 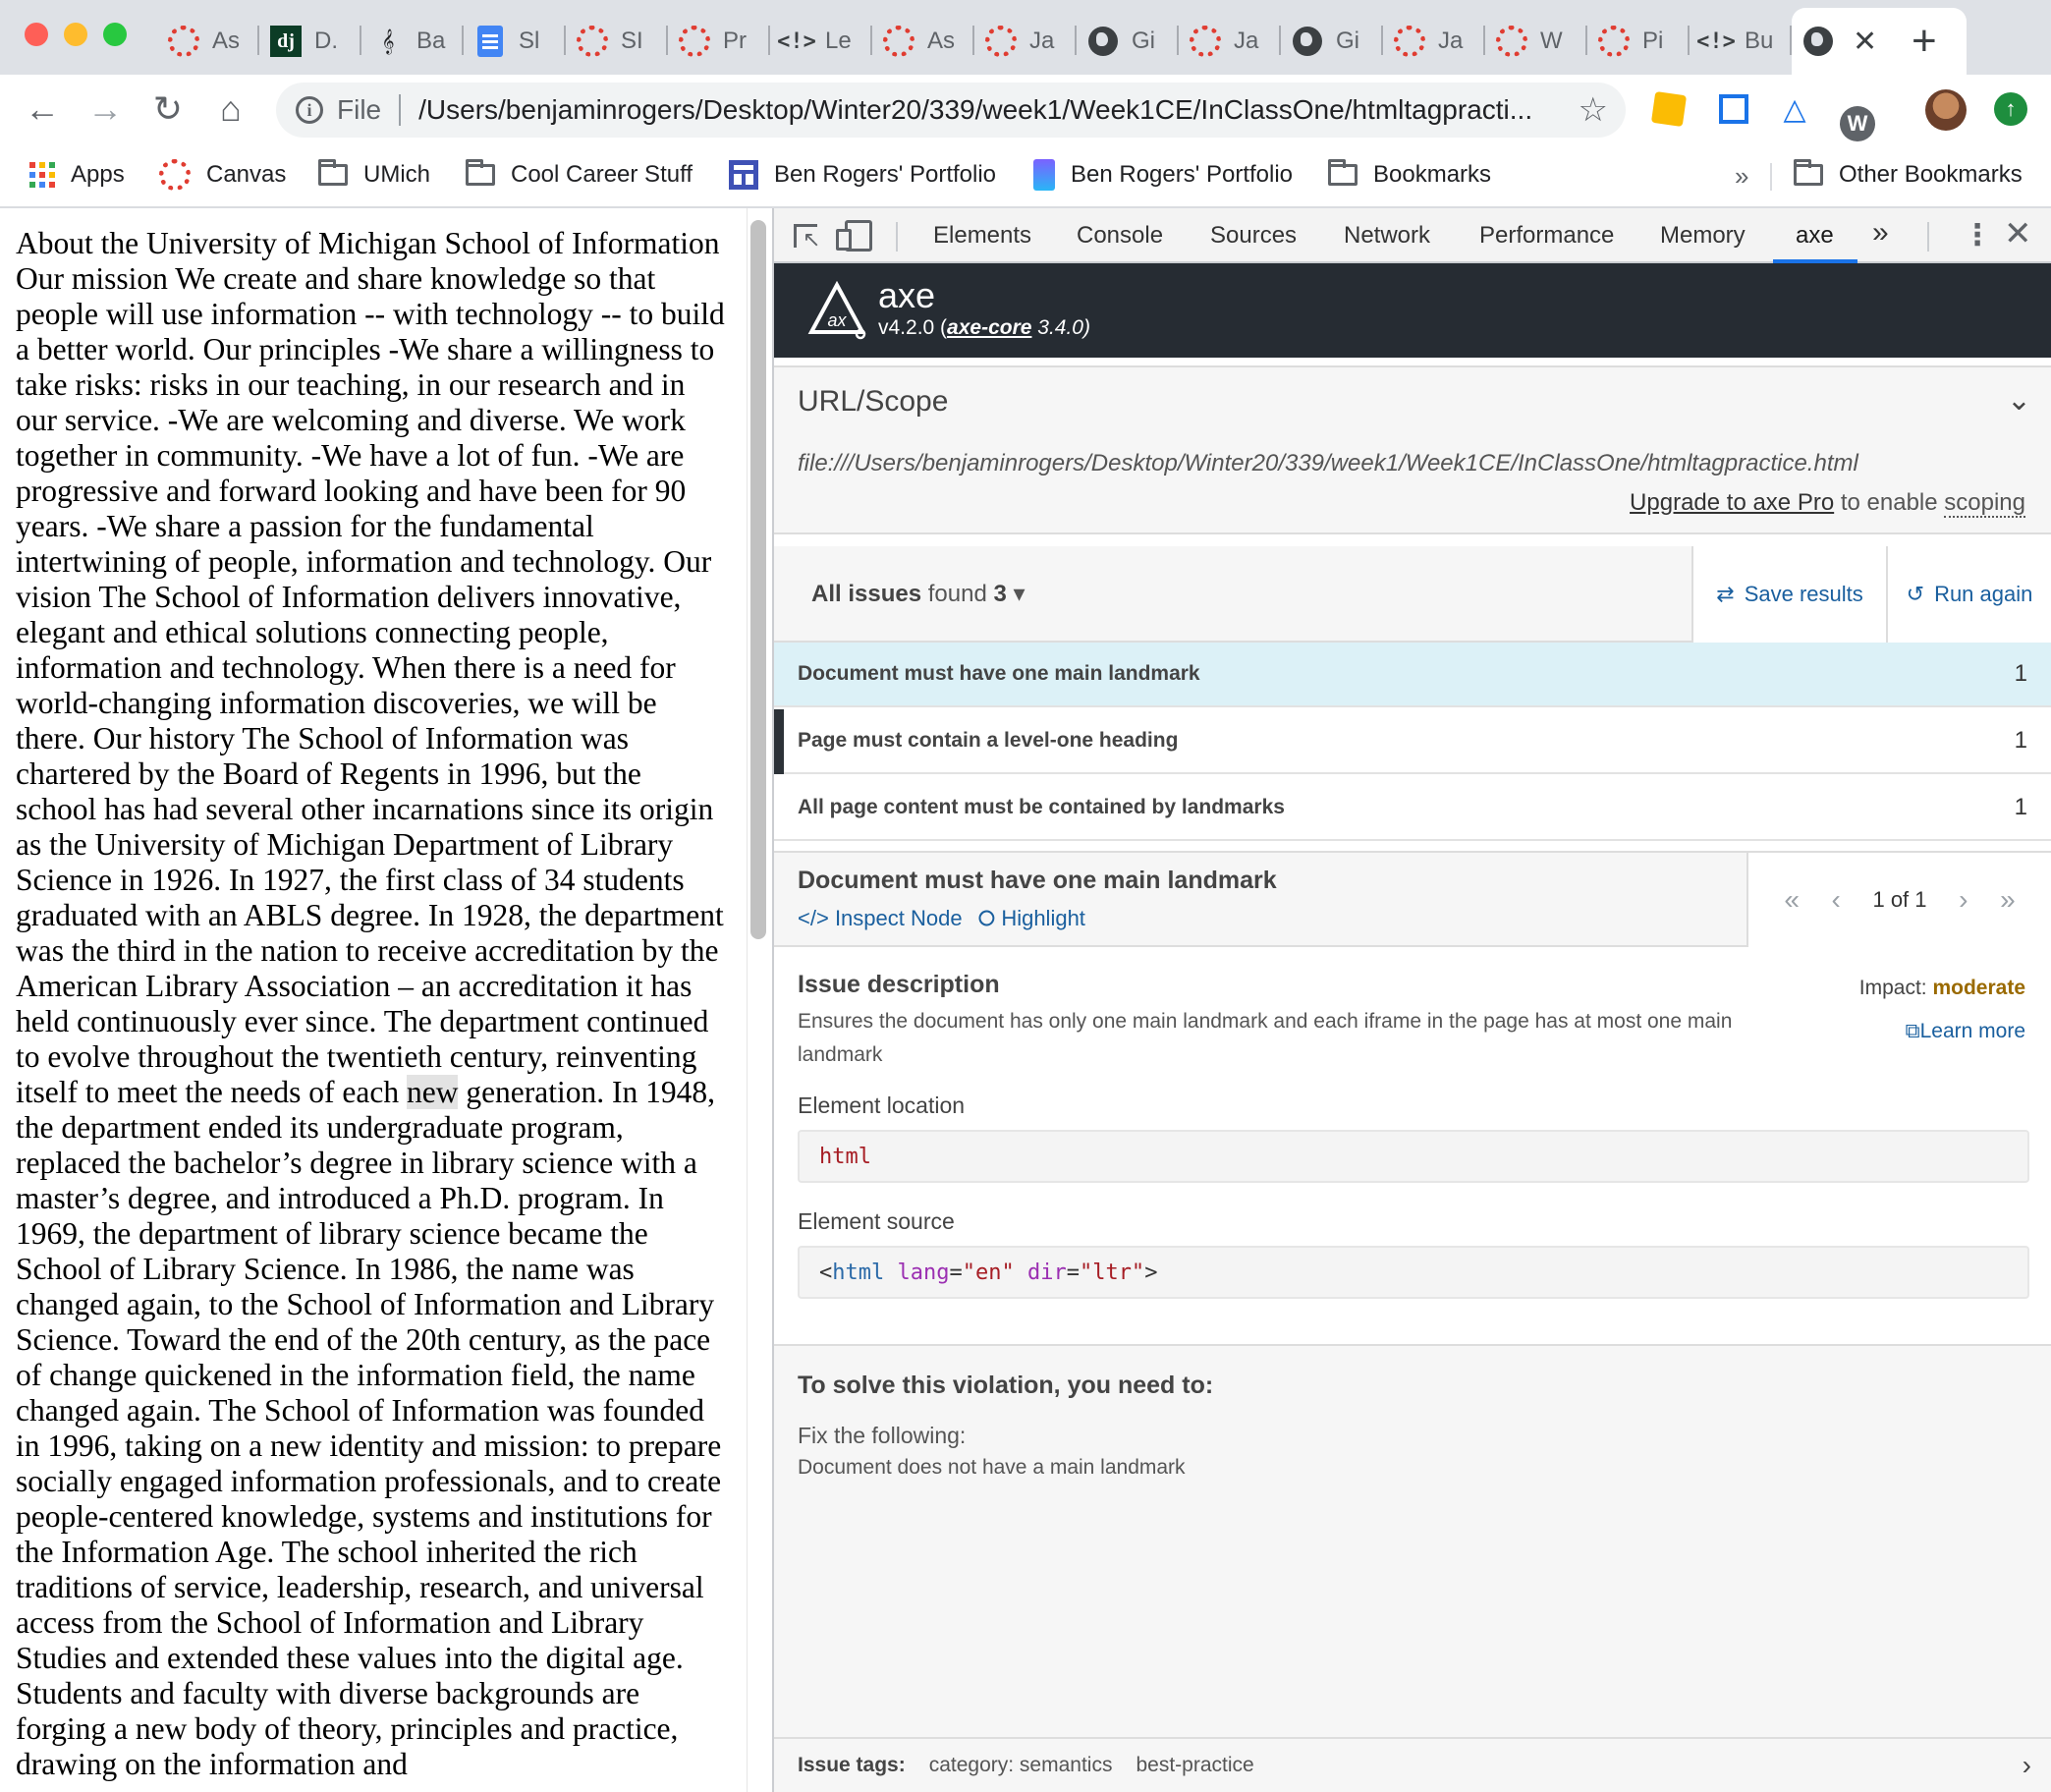 I want to click on axe-version: v4.2.0 (axe-core 3.4.0), so click(x=984, y=328).